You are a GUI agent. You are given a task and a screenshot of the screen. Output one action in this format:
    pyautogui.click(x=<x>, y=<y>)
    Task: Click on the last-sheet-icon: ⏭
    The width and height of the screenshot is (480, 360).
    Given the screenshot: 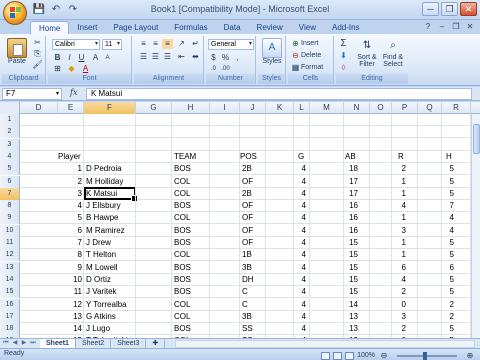 What is the action you would take?
    pyautogui.click(x=33, y=343)
    